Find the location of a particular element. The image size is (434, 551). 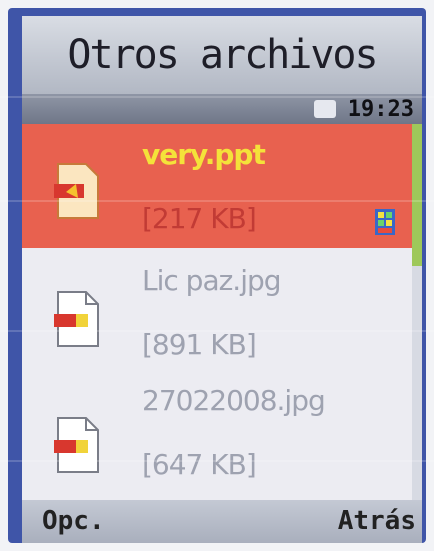

file-size: [217 KB] is located at coordinates (199, 218).